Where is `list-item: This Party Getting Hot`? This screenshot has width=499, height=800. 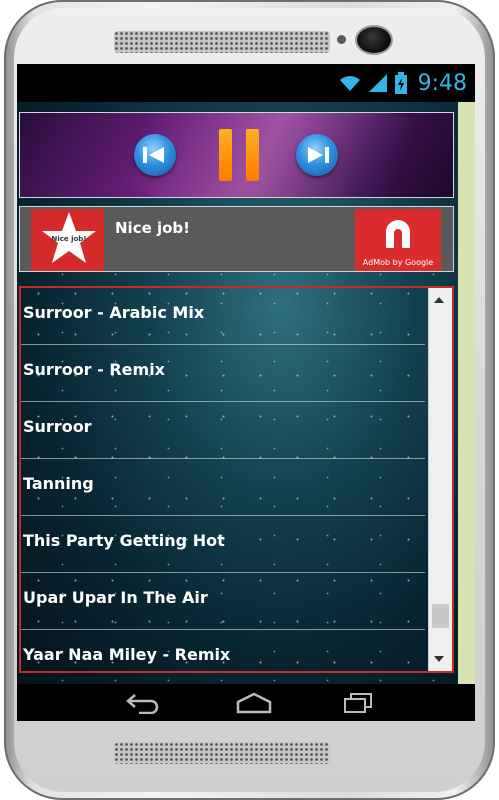
list-item: This Party Getting Hot is located at coordinates (223, 544).